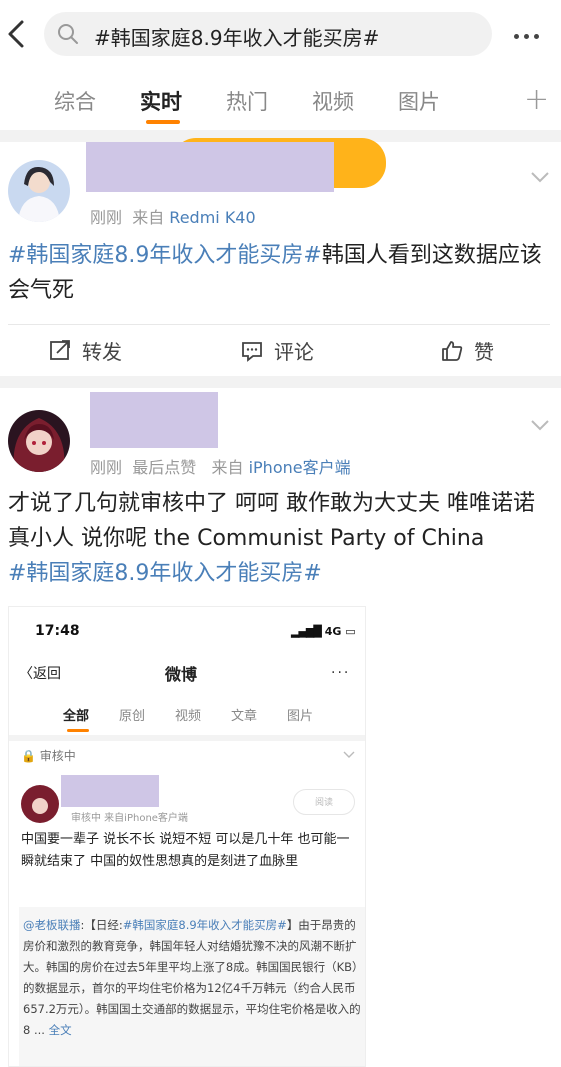  I want to click on embed-tab: 原创, so click(132, 716).